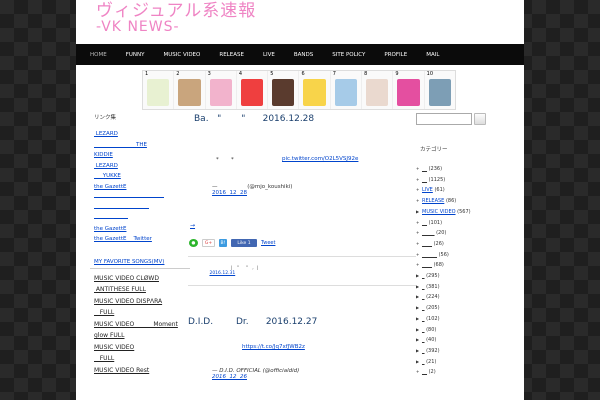  I want to click on ranking-number: 4, so click(240, 74).